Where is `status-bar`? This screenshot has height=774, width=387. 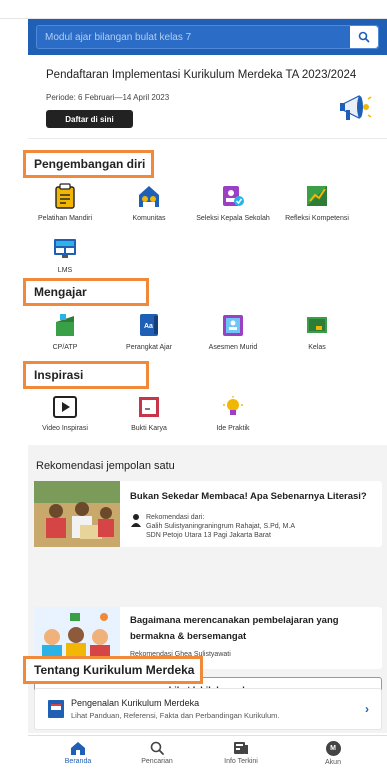 status-bar is located at coordinates (193, 9).